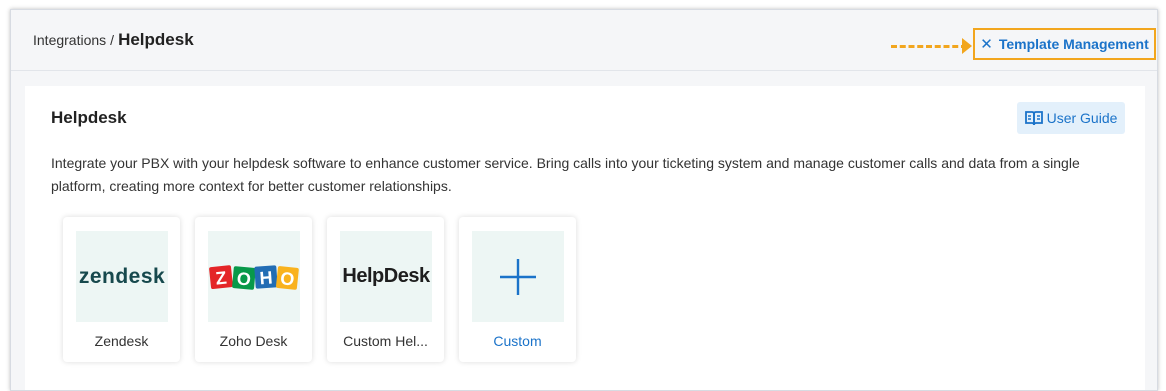 This screenshot has width=1166, height=391. What do you see at coordinates (244, 278) in the screenshot?
I see `zoho-letter-o1: O` at bounding box center [244, 278].